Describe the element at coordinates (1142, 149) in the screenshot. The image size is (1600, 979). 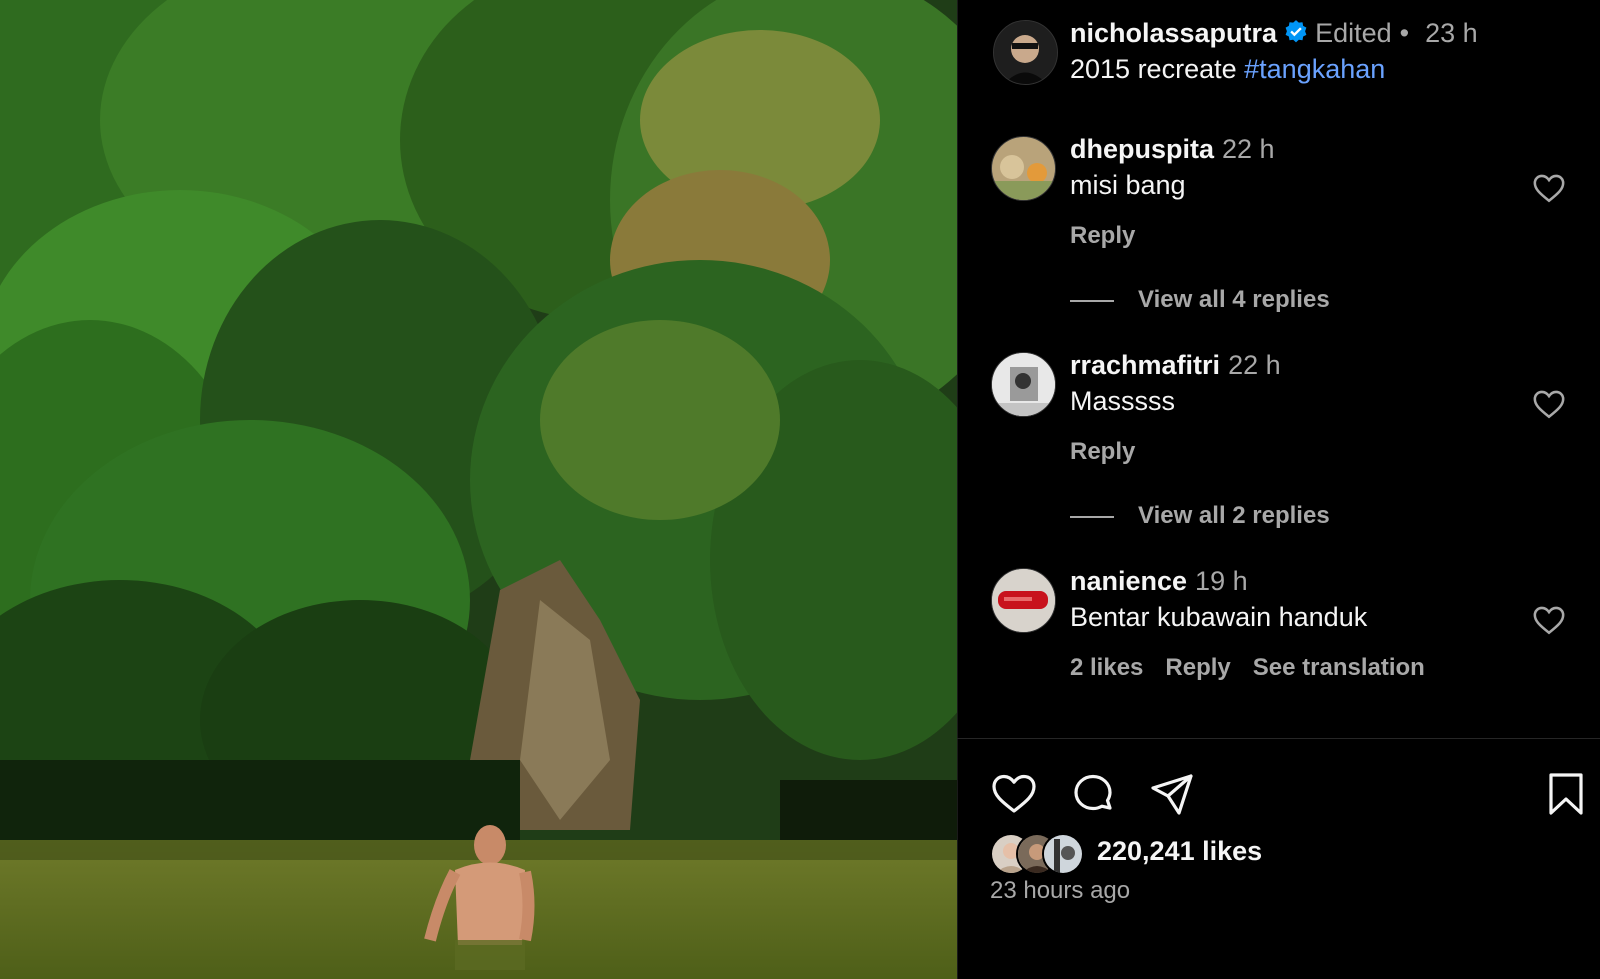
I see `comment-username: dhepuspita` at that location.